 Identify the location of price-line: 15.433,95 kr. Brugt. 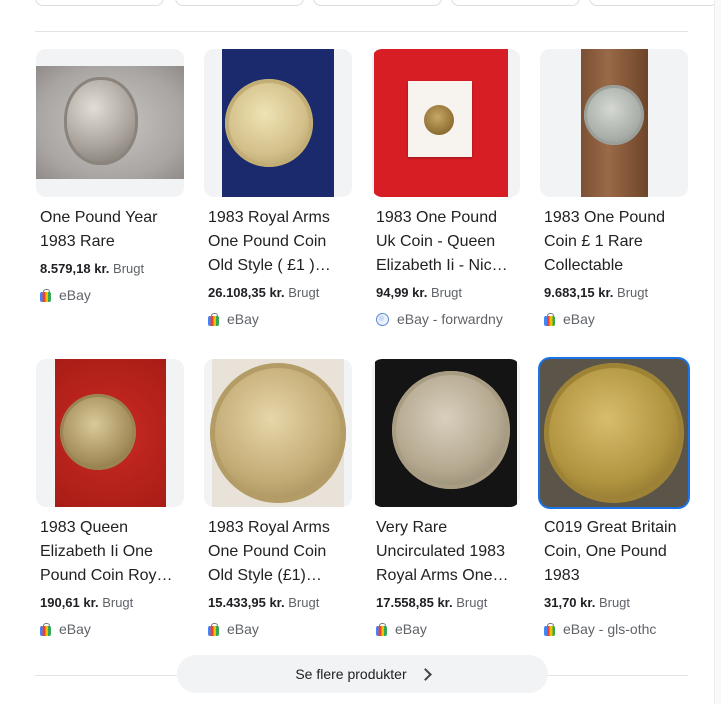
(263, 603).